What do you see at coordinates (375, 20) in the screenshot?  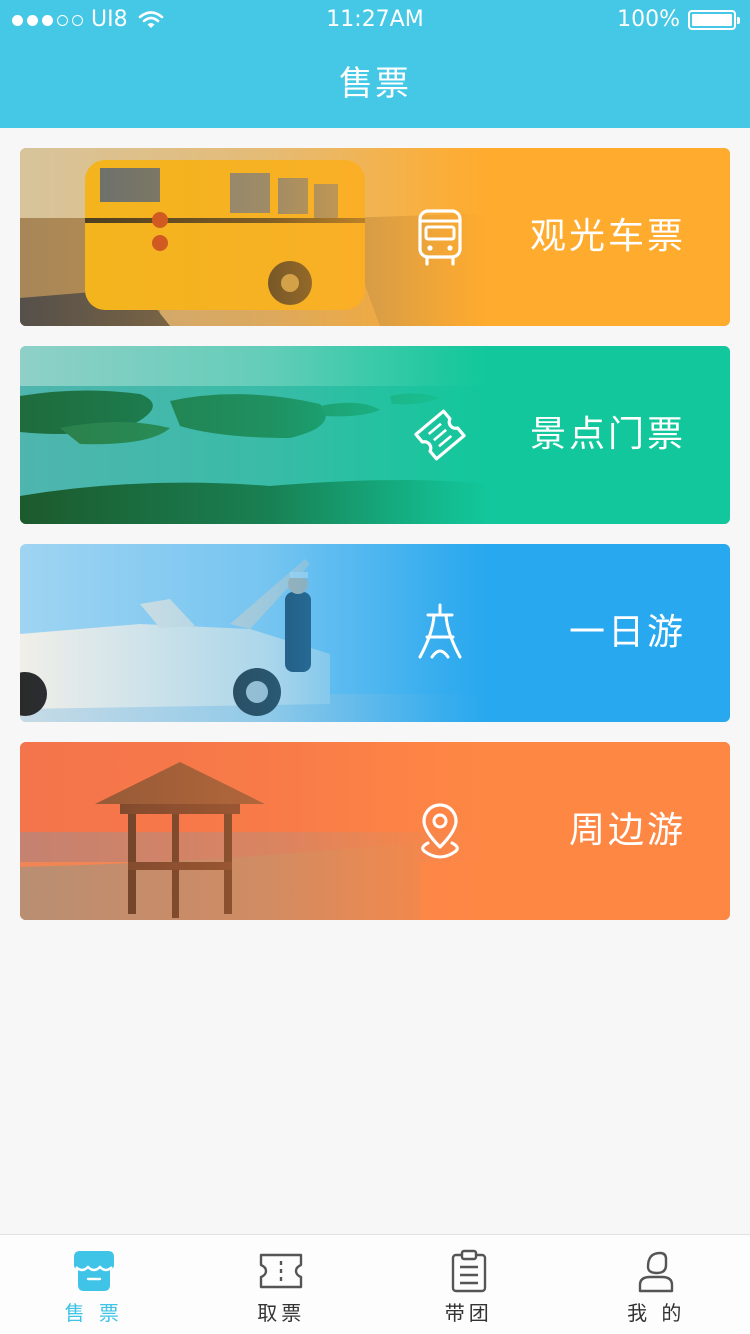 I see `status-bar: UI8 11:27AM 100%` at bounding box center [375, 20].